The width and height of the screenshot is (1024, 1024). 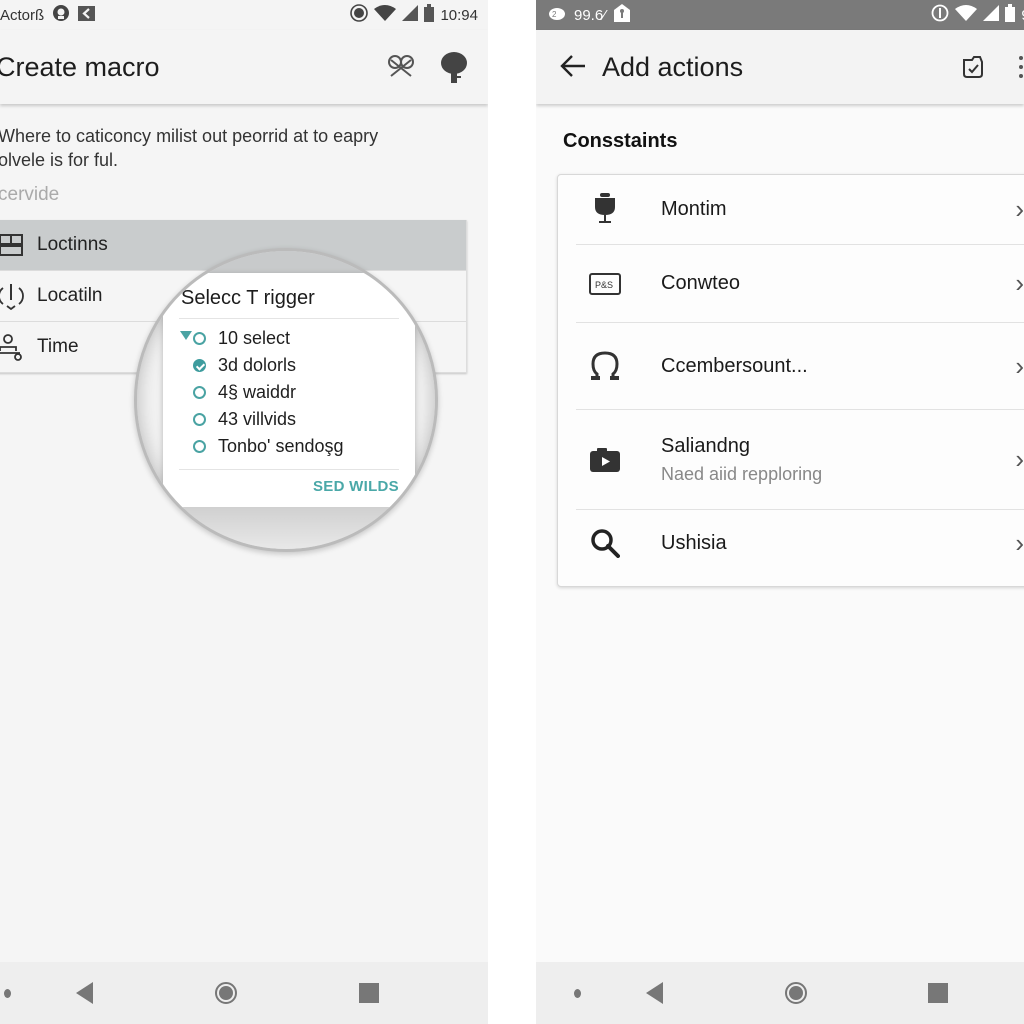 I want to click on action-title: Saliandng, so click(x=705, y=445).